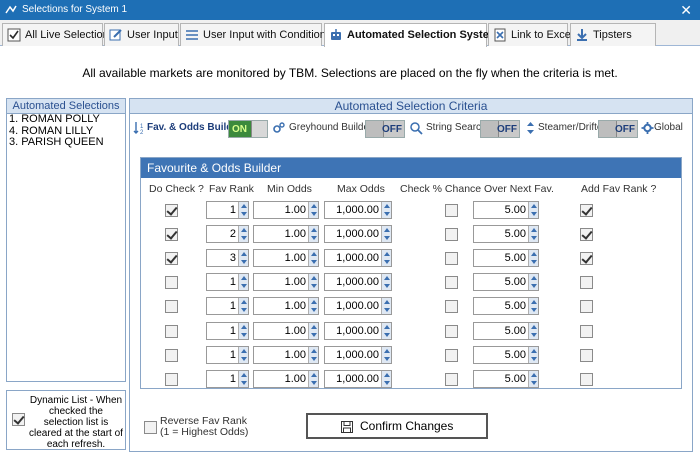 This screenshot has height=456, width=700. What do you see at coordinates (500, 129) in the screenshot?
I see `string-search-toggle: OFF` at bounding box center [500, 129].